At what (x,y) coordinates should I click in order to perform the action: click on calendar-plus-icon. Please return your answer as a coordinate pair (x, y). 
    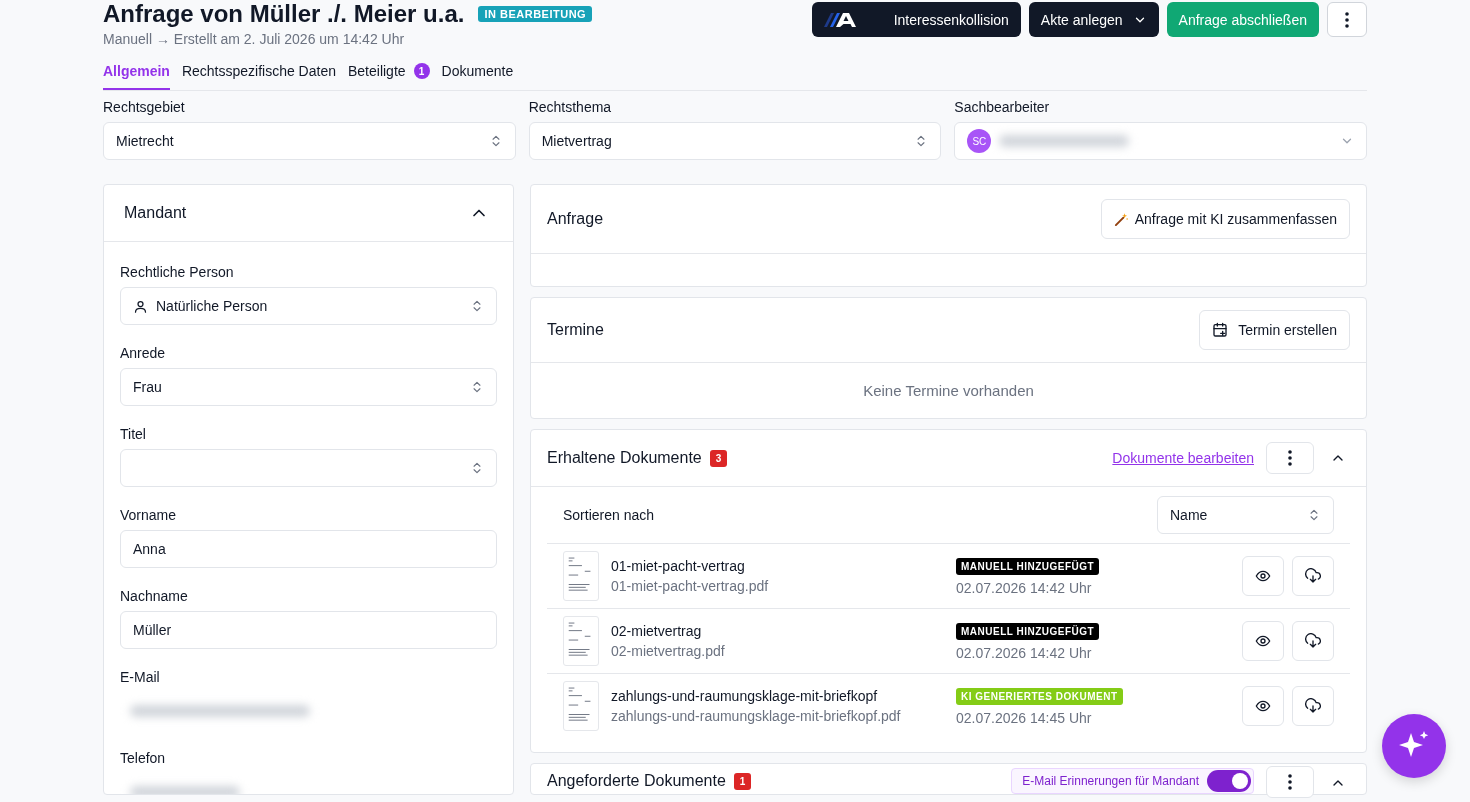
    Looking at the image, I should click on (1220, 330).